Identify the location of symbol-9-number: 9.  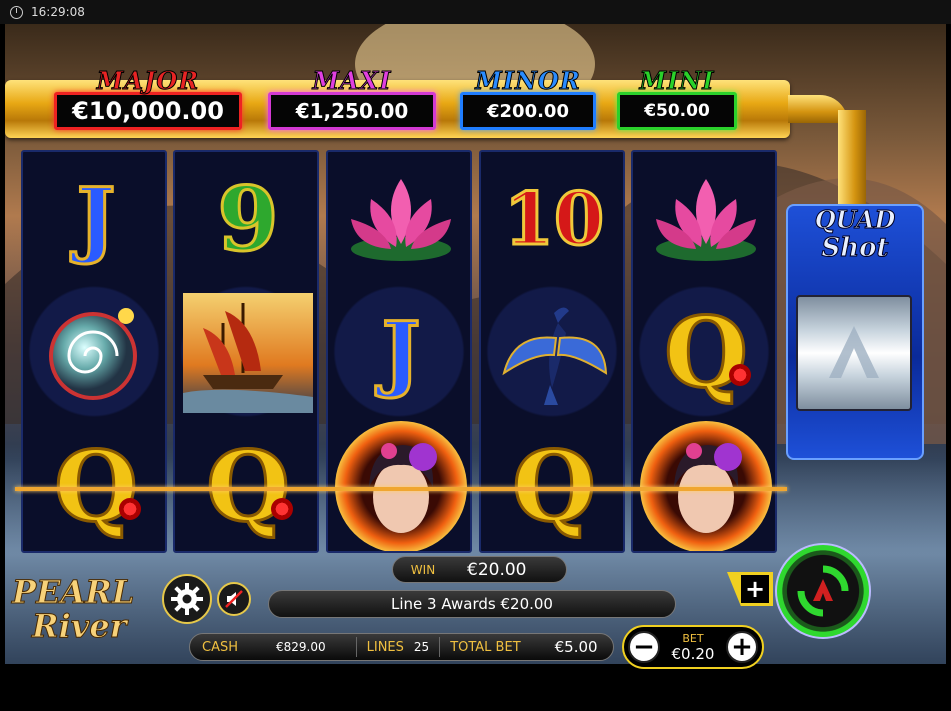
(248, 219).